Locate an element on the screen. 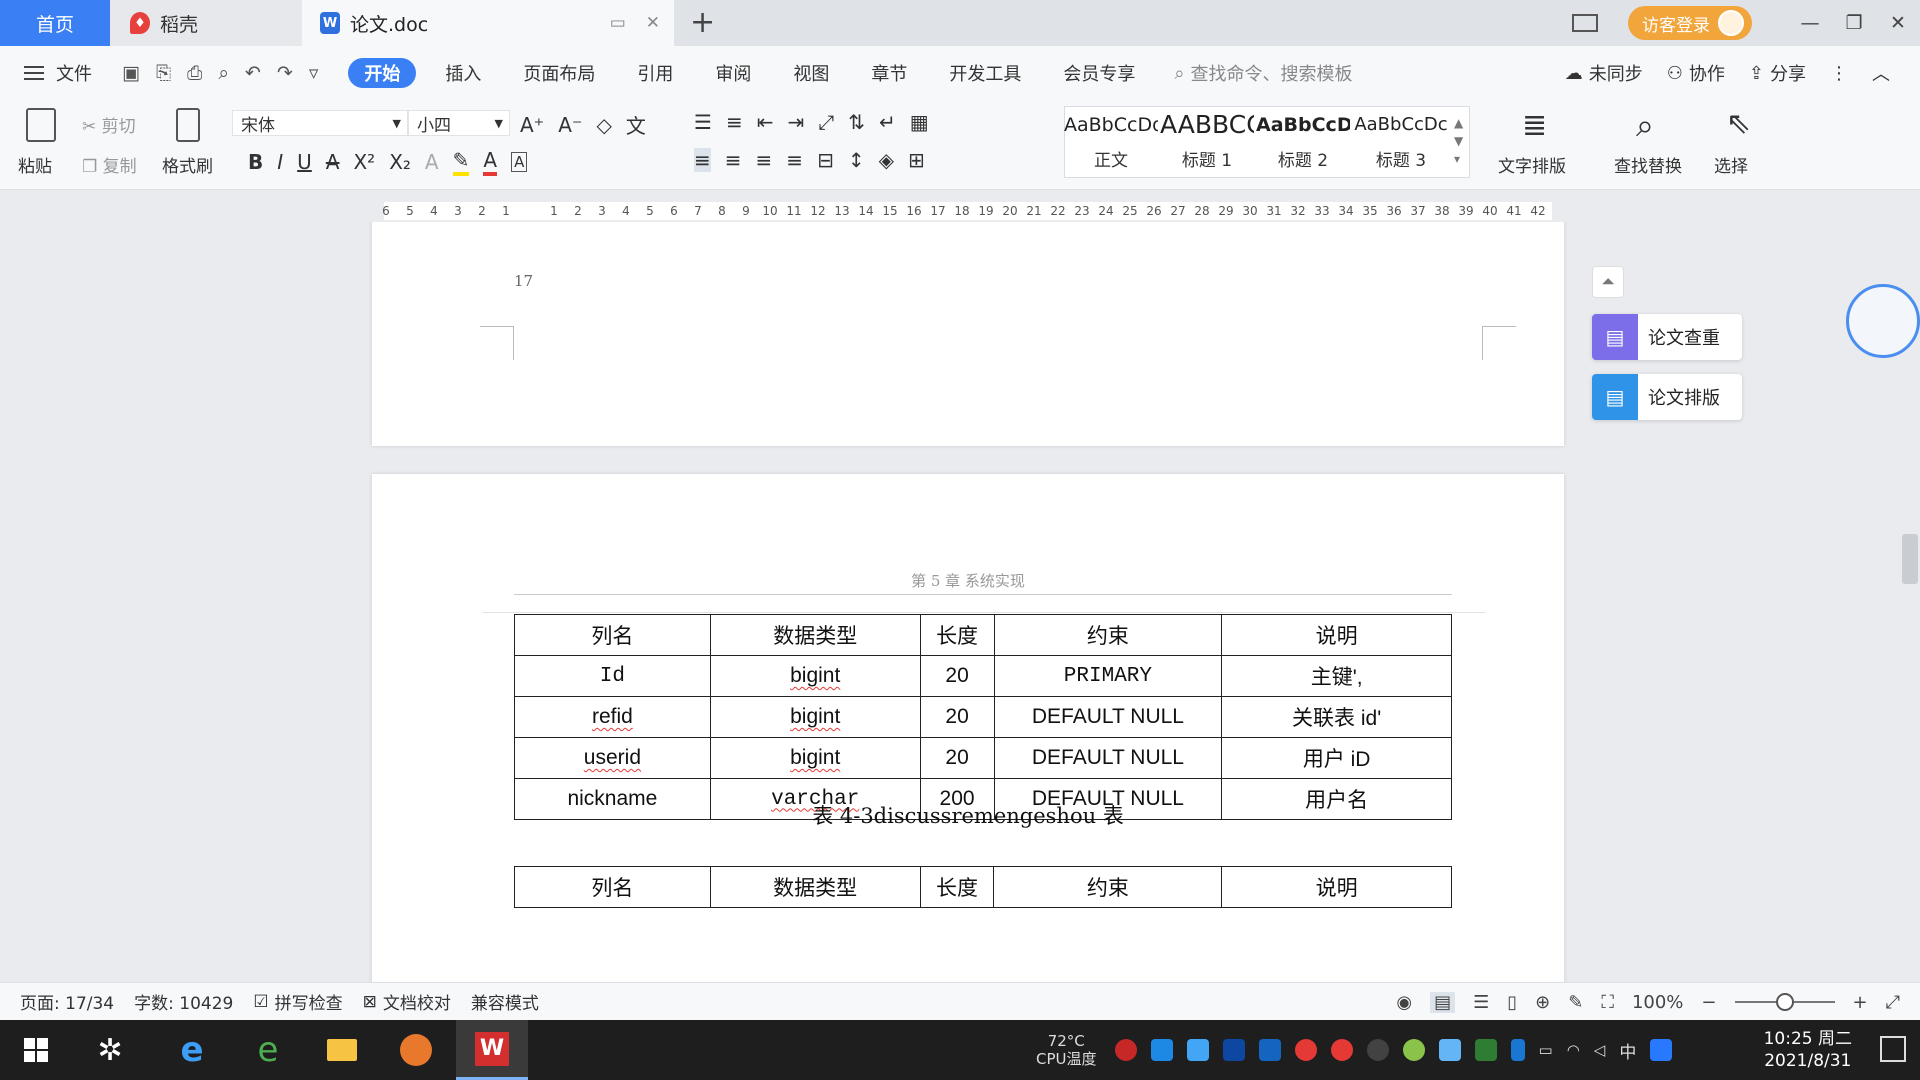 The image size is (1920, 1080). redo-icon: ↷ is located at coordinates (285, 73).